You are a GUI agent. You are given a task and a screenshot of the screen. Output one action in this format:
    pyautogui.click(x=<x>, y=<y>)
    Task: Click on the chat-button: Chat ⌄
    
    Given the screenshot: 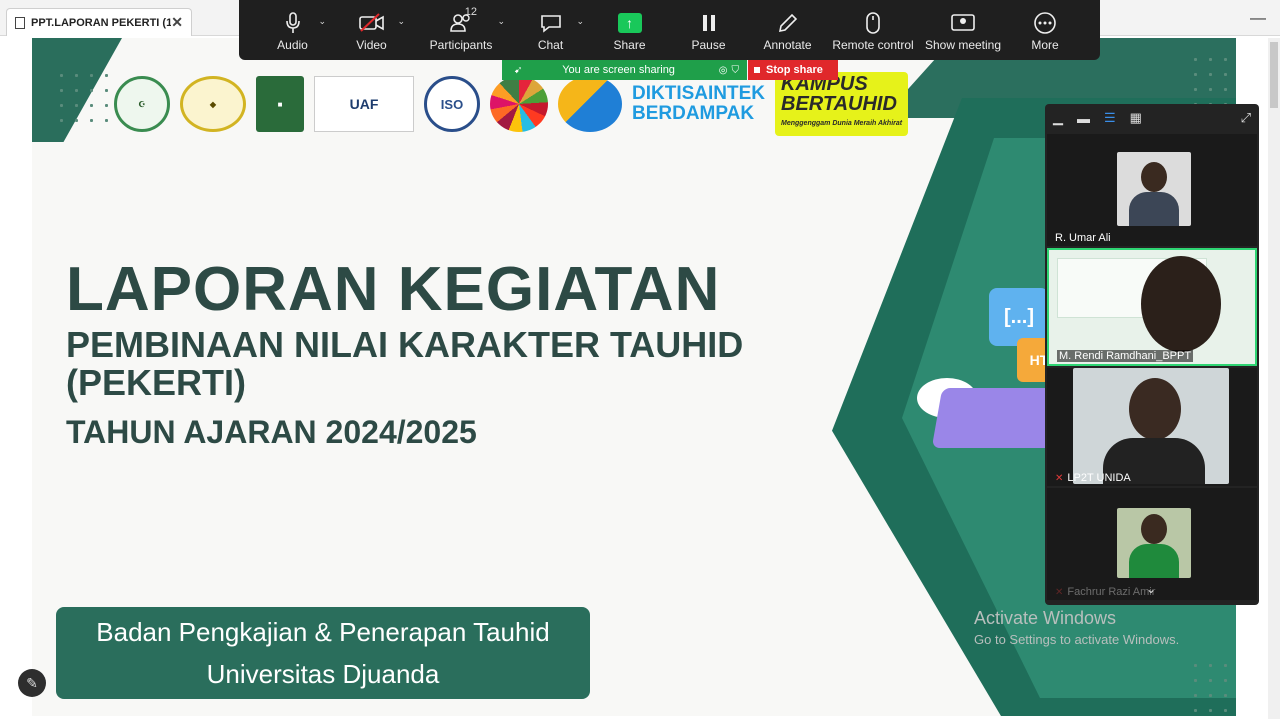 What is the action you would take?
    pyautogui.click(x=550, y=30)
    